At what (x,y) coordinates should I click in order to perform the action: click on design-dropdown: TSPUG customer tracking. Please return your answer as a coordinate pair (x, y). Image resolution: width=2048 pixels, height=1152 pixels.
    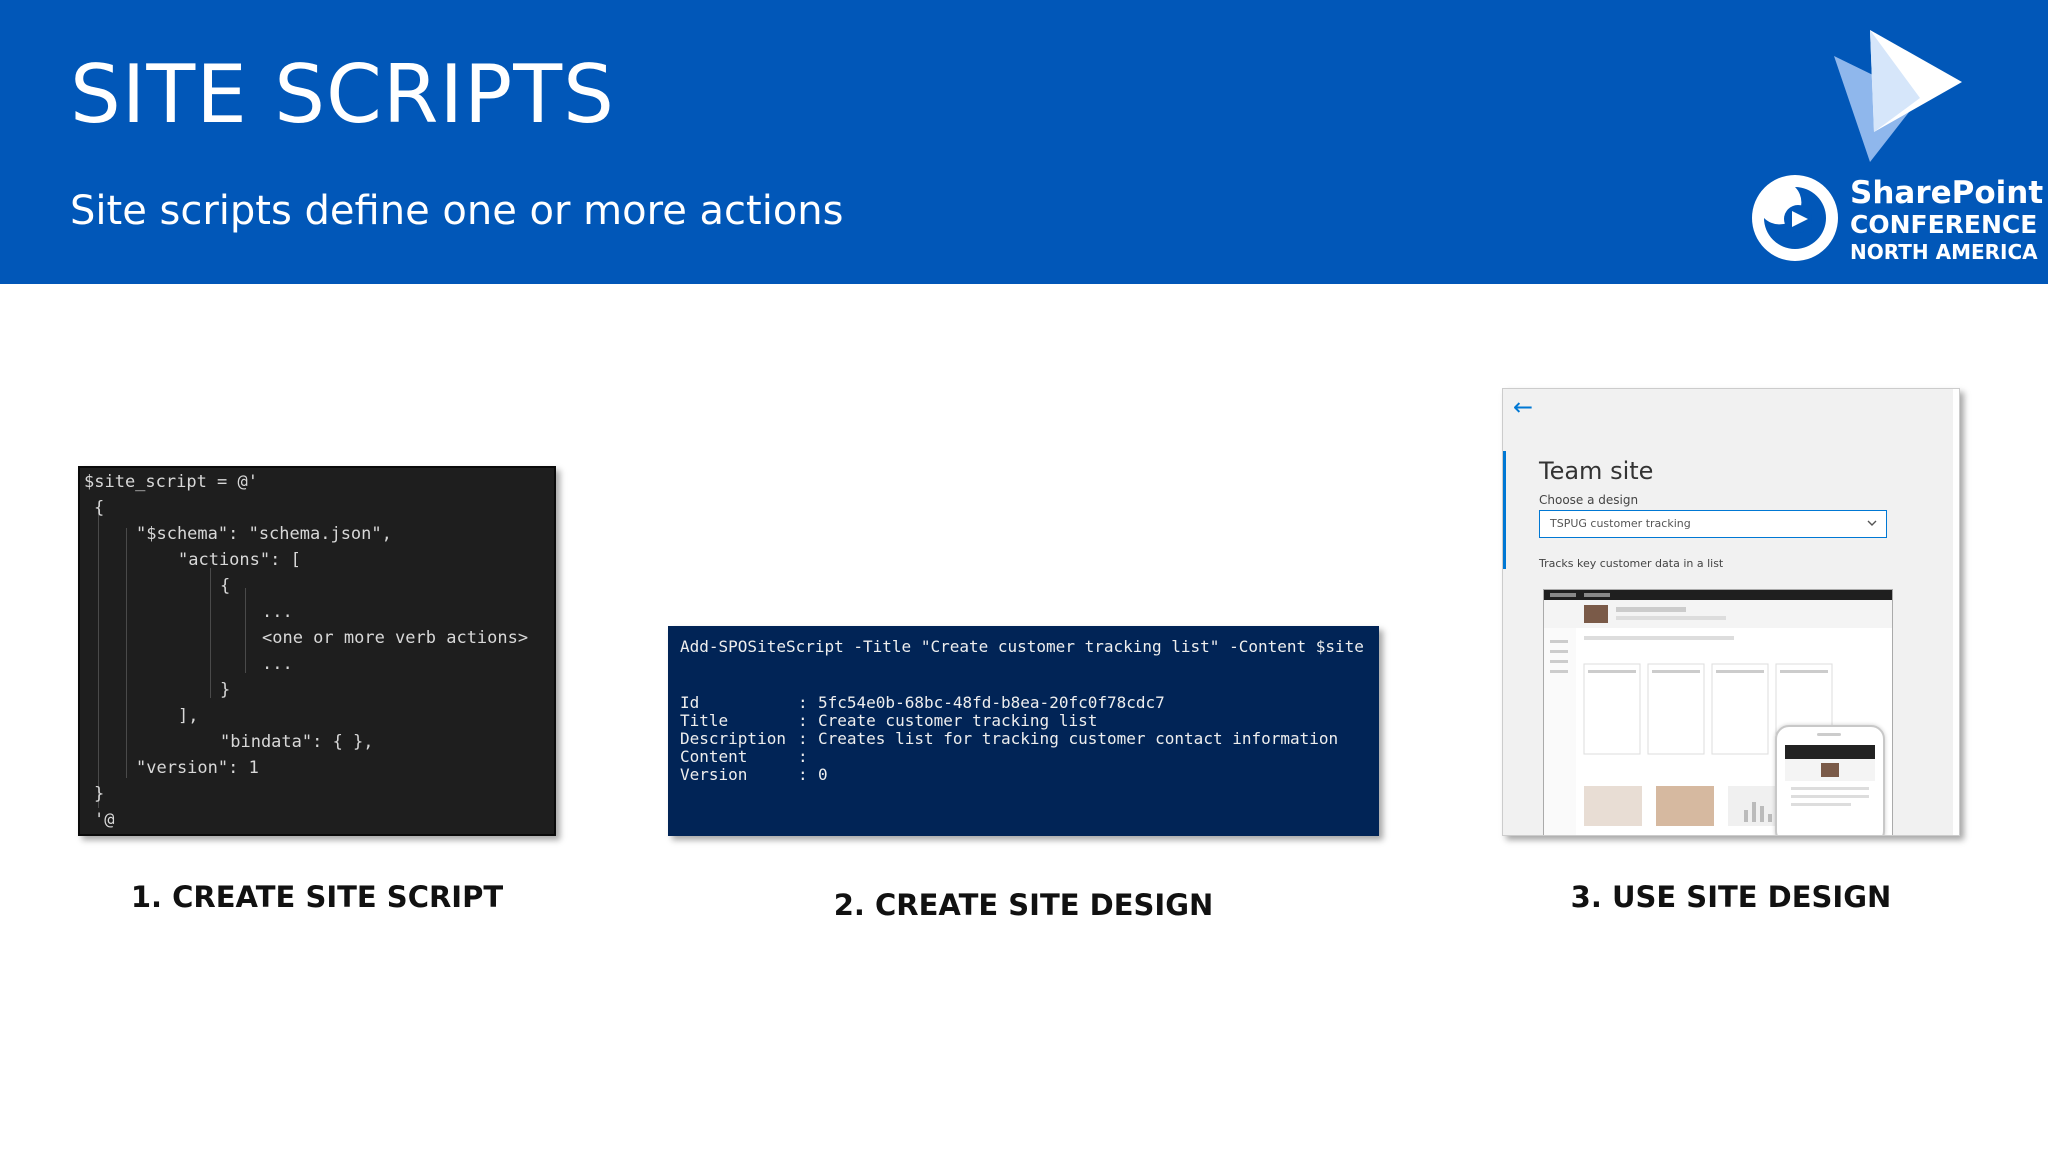
    Looking at the image, I should click on (1713, 524).